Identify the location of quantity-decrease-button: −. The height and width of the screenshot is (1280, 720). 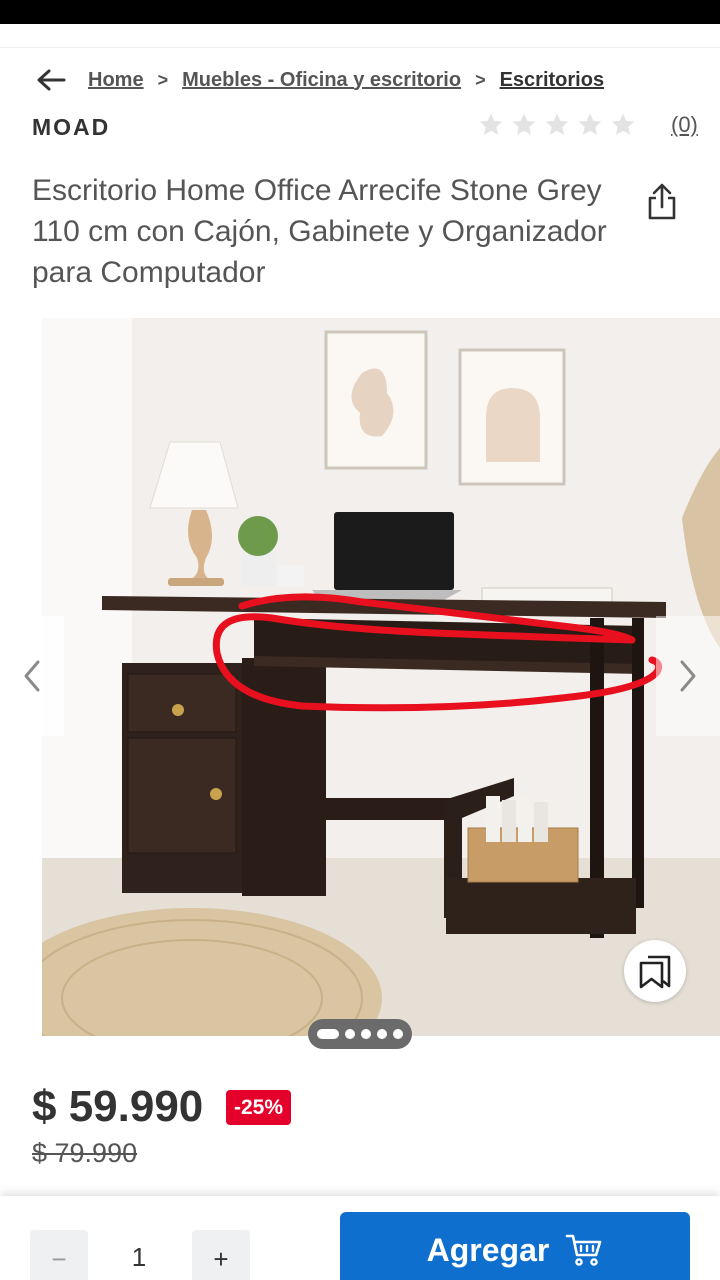
(59, 1255).